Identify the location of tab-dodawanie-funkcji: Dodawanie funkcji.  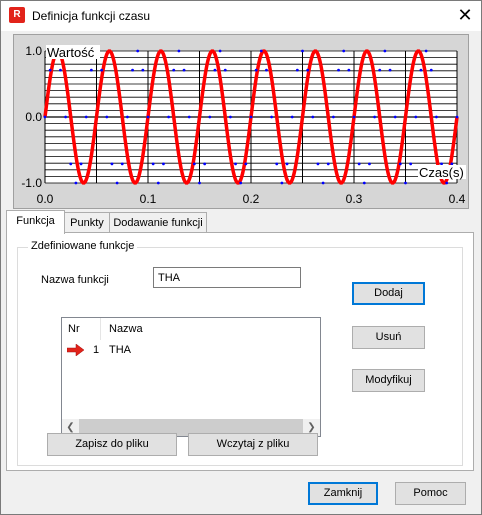
(158, 223).